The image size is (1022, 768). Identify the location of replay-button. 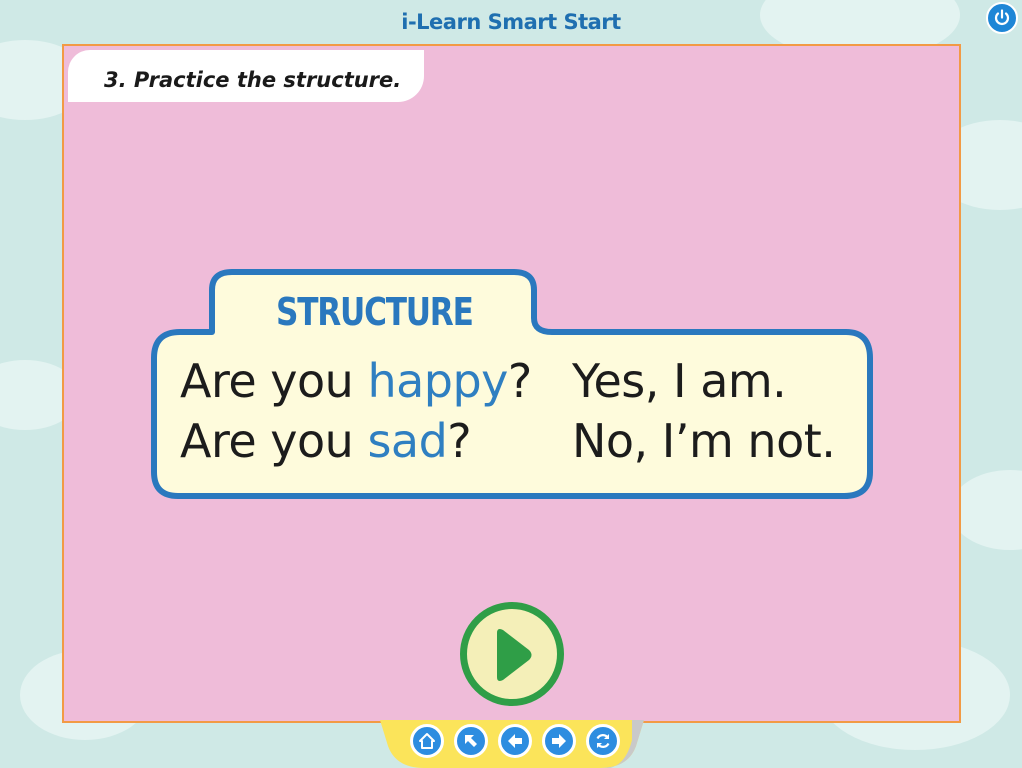
(603, 741).